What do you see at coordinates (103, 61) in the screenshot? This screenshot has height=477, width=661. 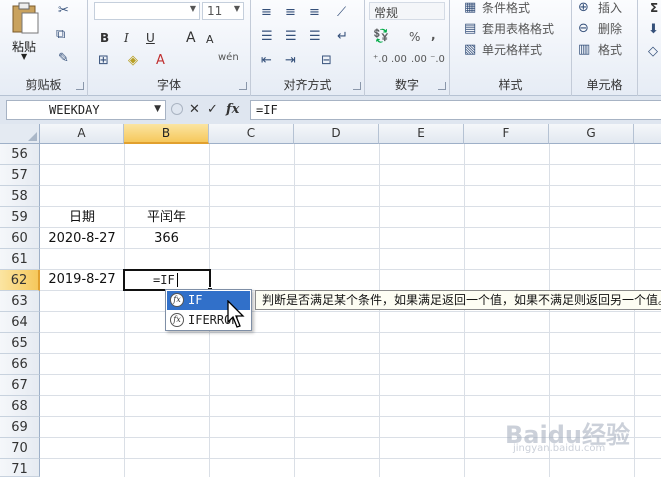 I see `borders-icon: ⊞` at bounding box center [103, 61].